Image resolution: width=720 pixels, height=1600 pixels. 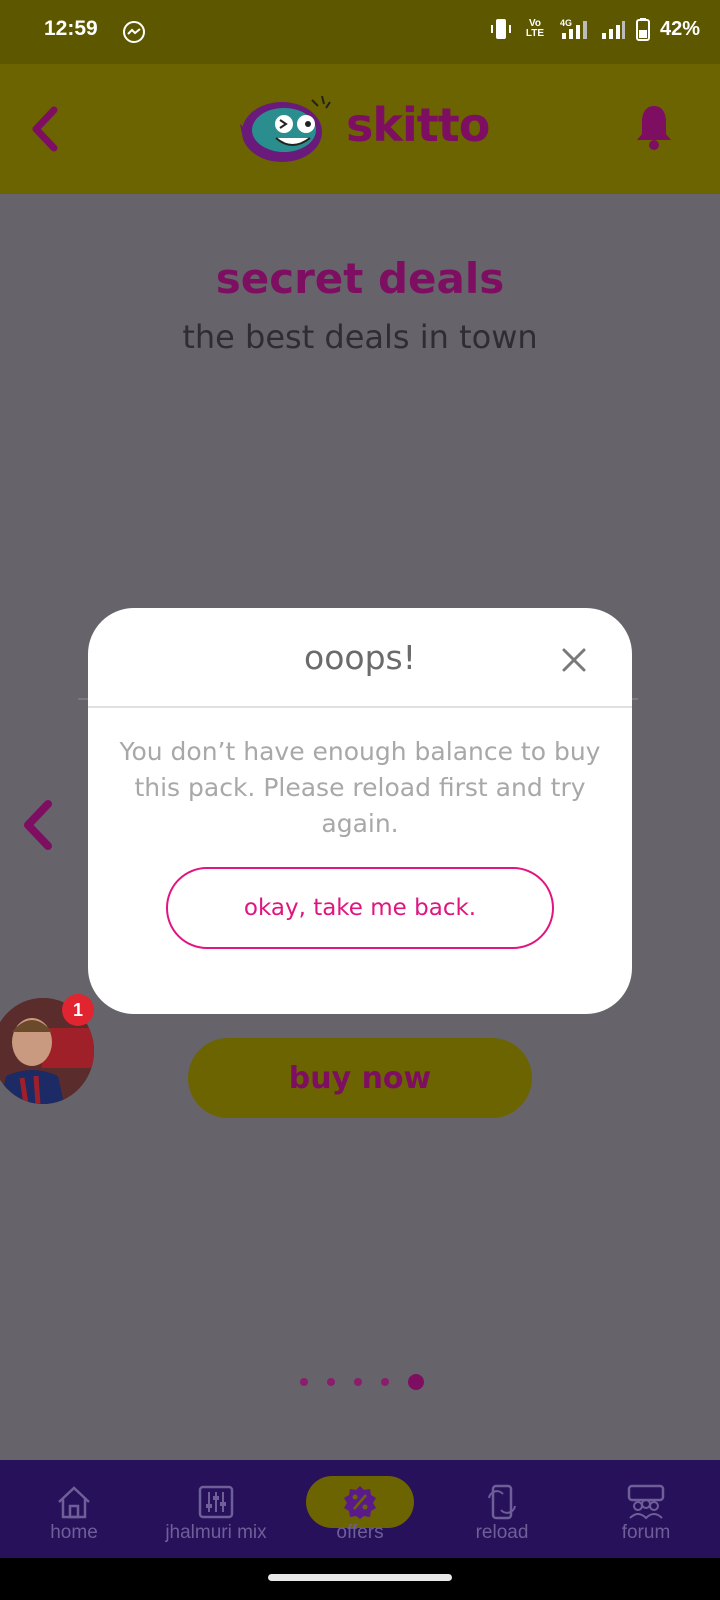 What do you see at coordinates (566, 23) in the screenshot?
I see `network-label: 4G` at bounding box center [566, 23].